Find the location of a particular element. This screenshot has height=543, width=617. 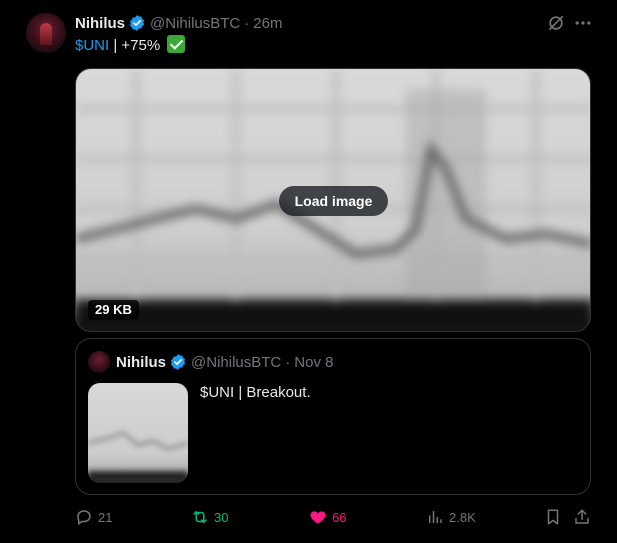

load-image-button: Load image is located at coordinates (333, 201).